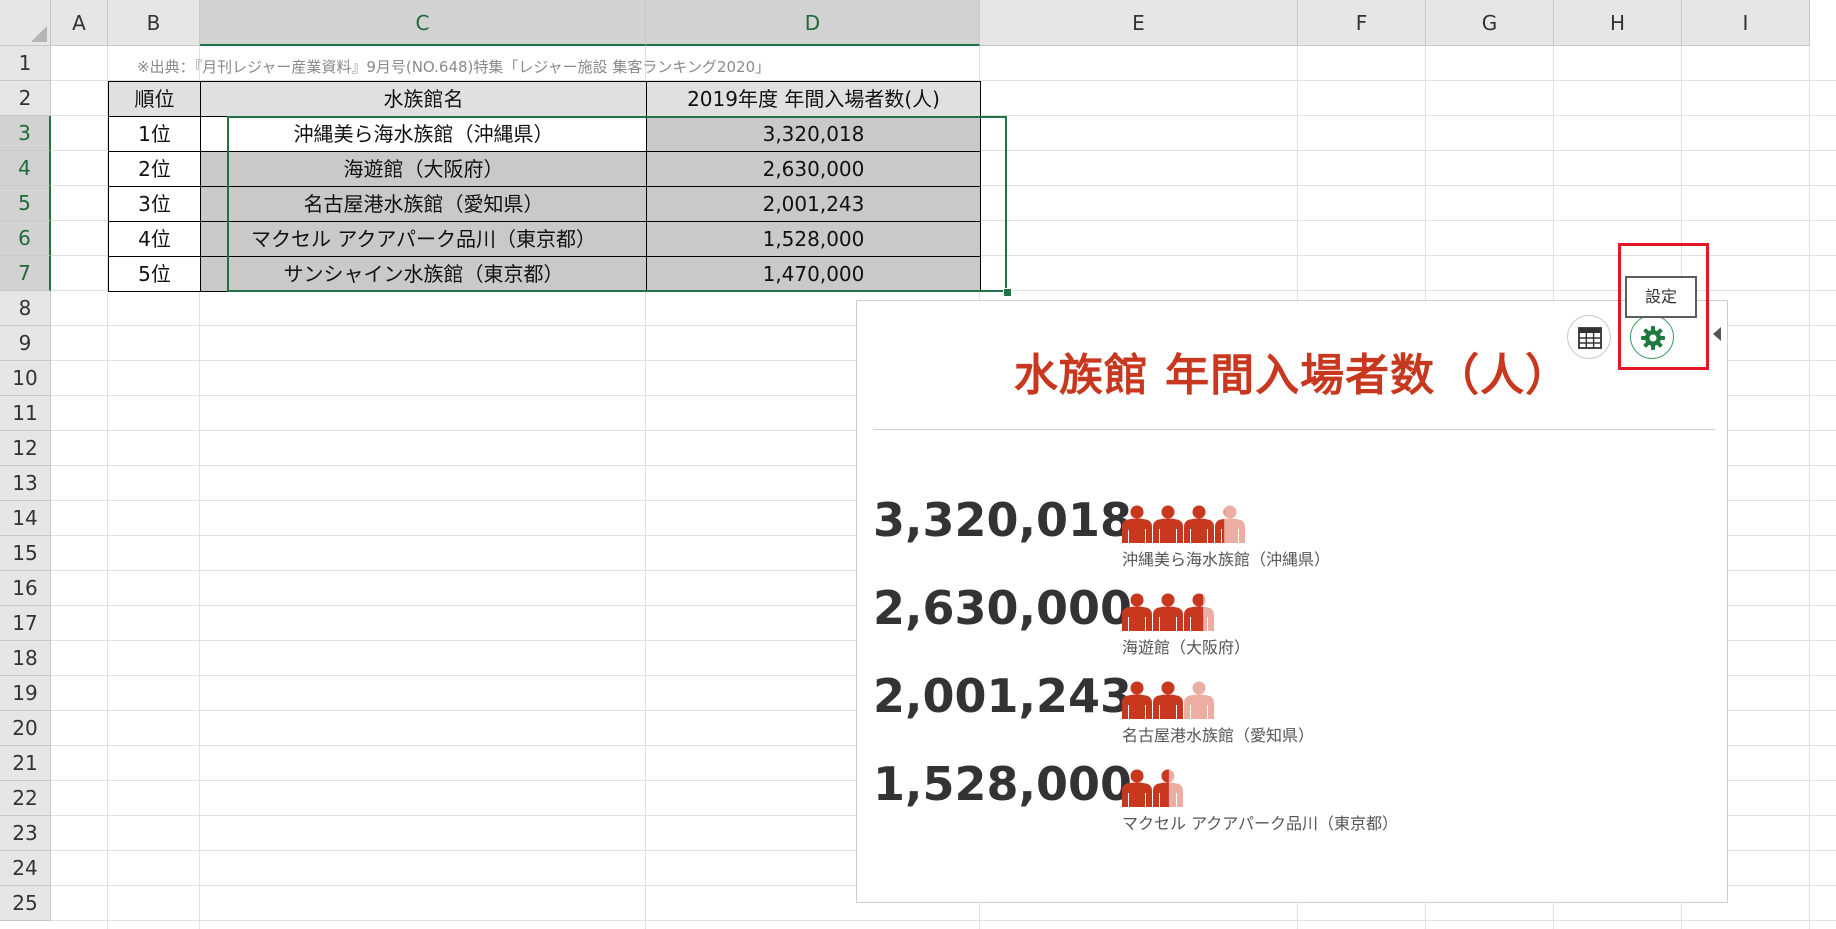  What do you see at coordinates (813, 134) in the screenshot?
I see `visitors-cell: 3,320,018` at bounding box center [813, 134].